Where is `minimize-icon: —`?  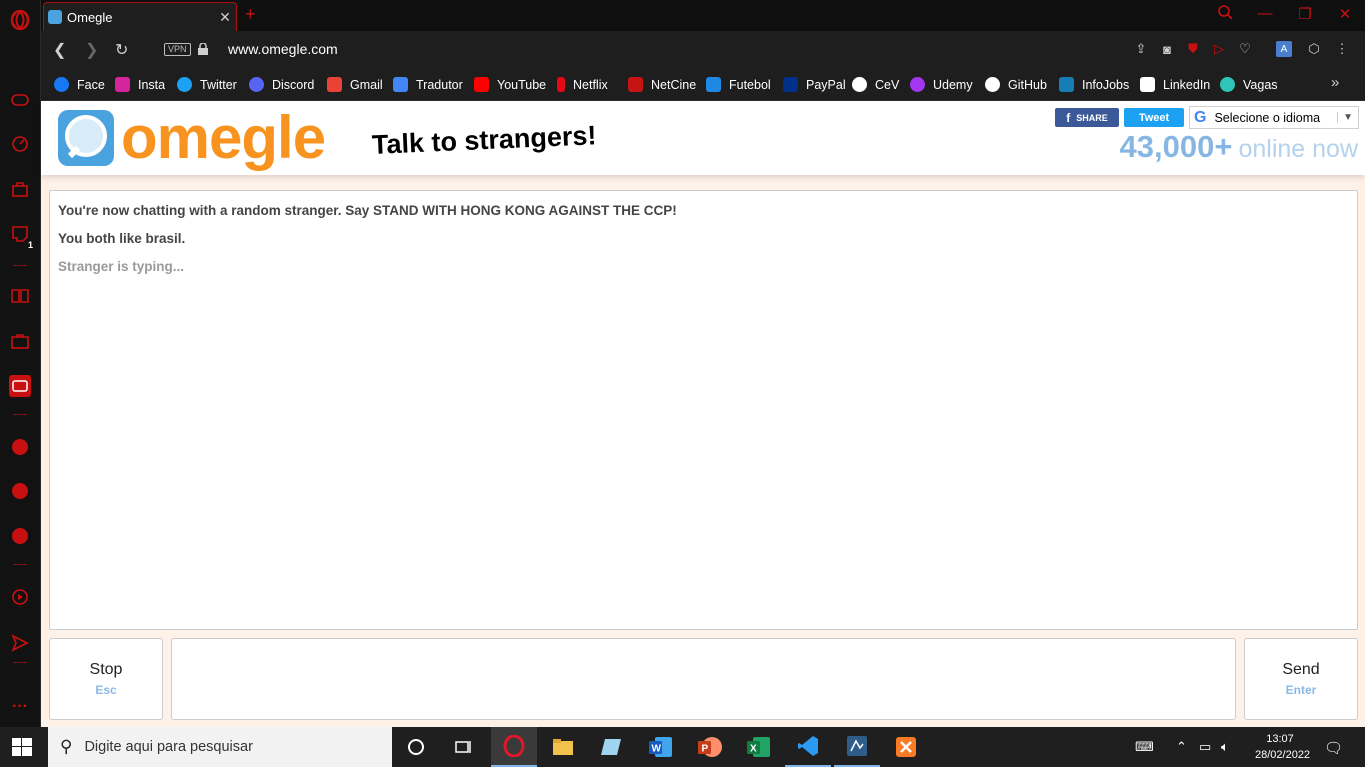 minimize-icon: — is located at coordinates (1265, 13).